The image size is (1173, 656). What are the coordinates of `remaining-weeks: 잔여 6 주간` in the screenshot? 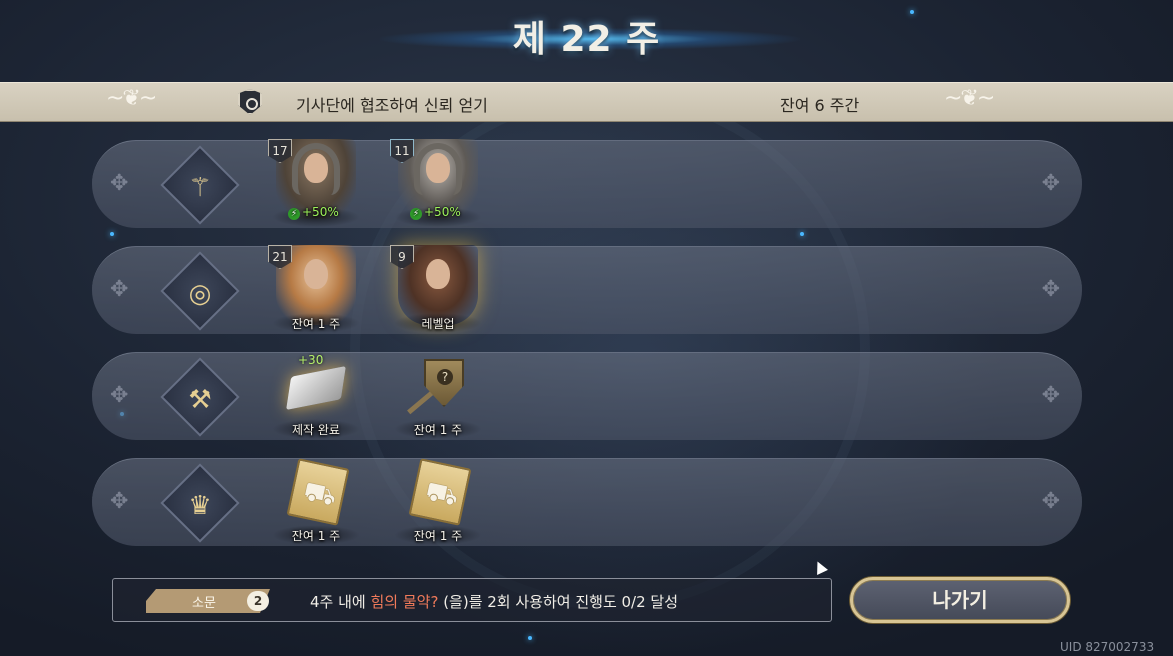 It's located at (820, 105).